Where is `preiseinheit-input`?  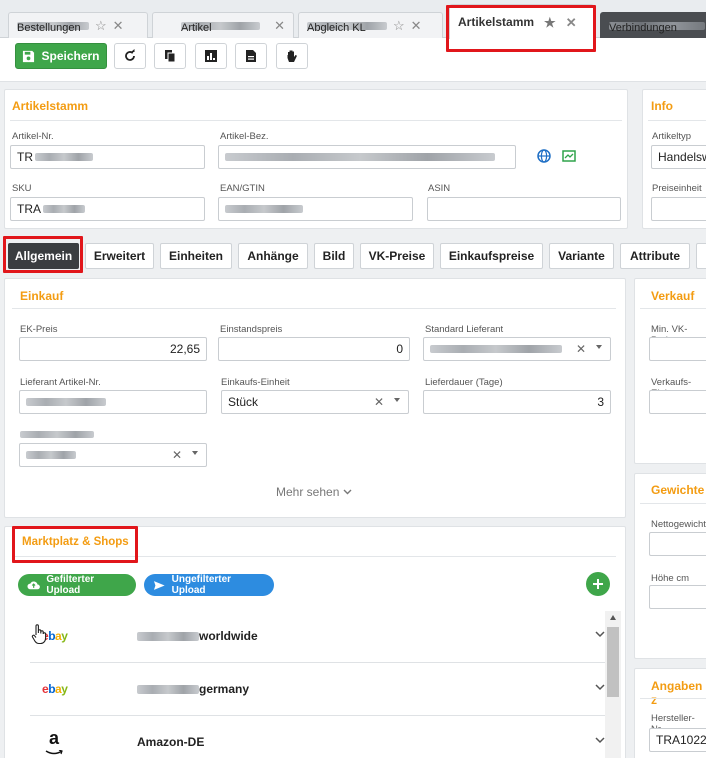
preiseinheit-input is located at coordinates (678, 209).